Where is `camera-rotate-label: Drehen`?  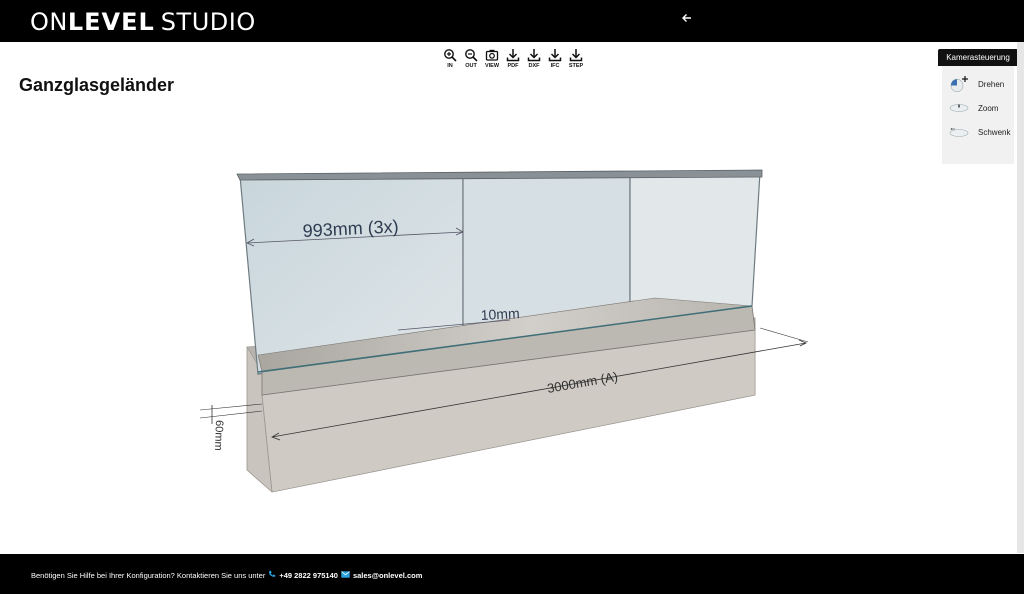
camera-rotate-label: Drehen is located at coordinates (991, 84).